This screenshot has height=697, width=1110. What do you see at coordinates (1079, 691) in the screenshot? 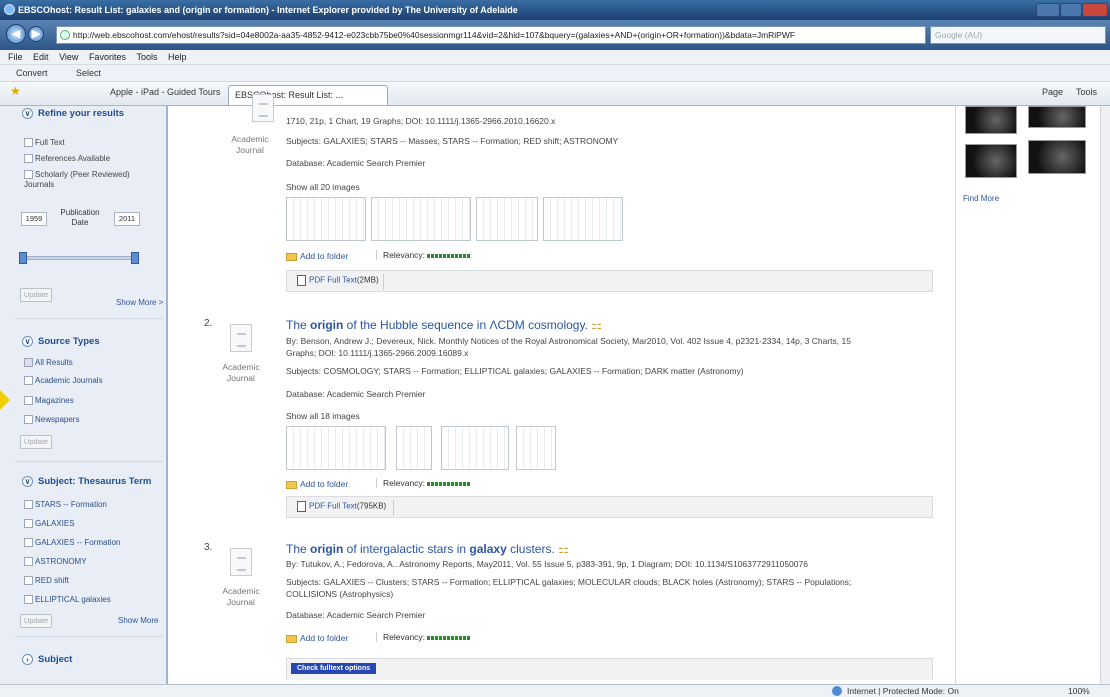
I see `zoom-level: 100%` at bounding box center [1079, 691].